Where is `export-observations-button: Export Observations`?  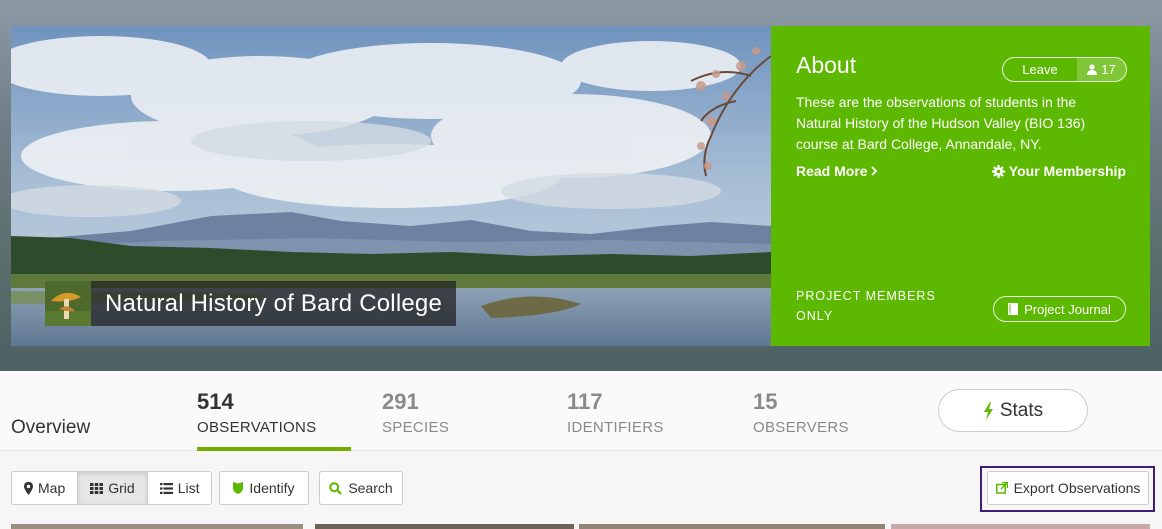 export-observations-button: Export Observations is located at coordinates (1068, 488).